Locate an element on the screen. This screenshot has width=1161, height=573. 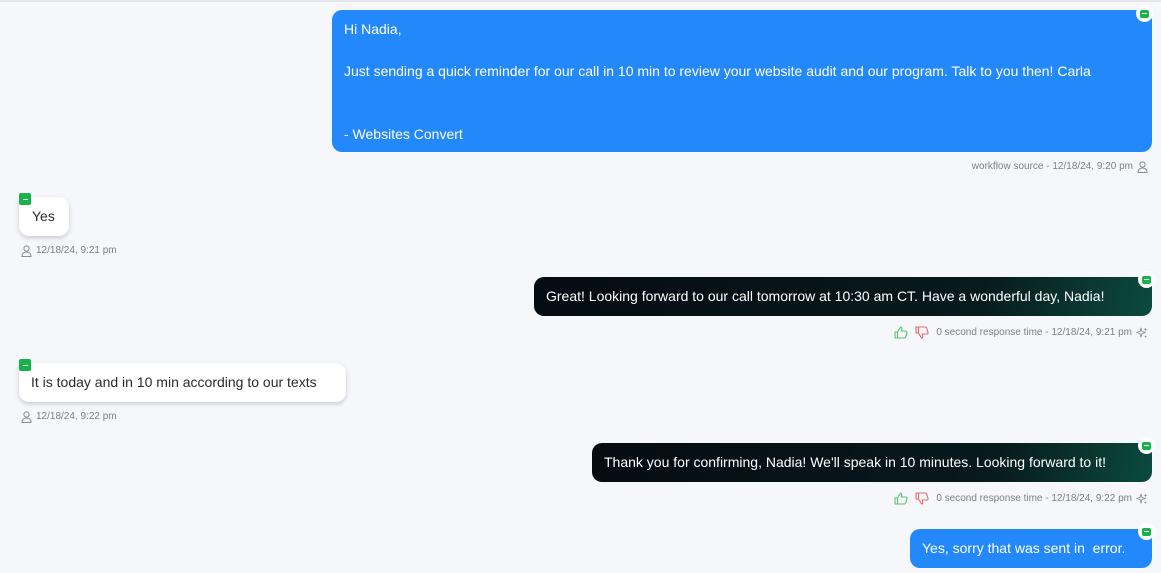
message-meta-text: 12/18/24, 9:21 pm is located at coordinates (76, 250).